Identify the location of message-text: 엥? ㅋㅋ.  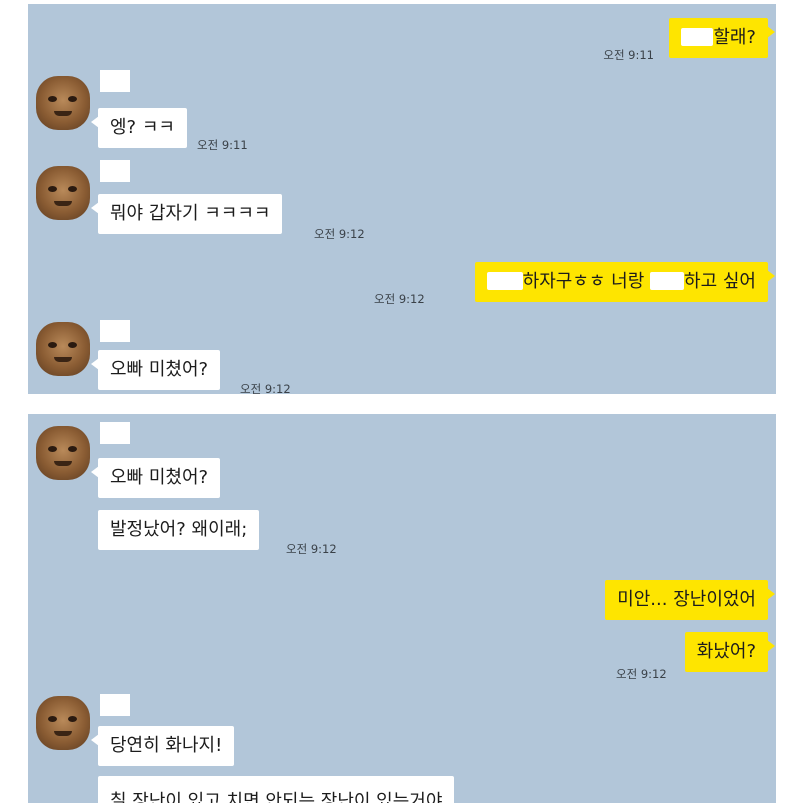
(142, 127).